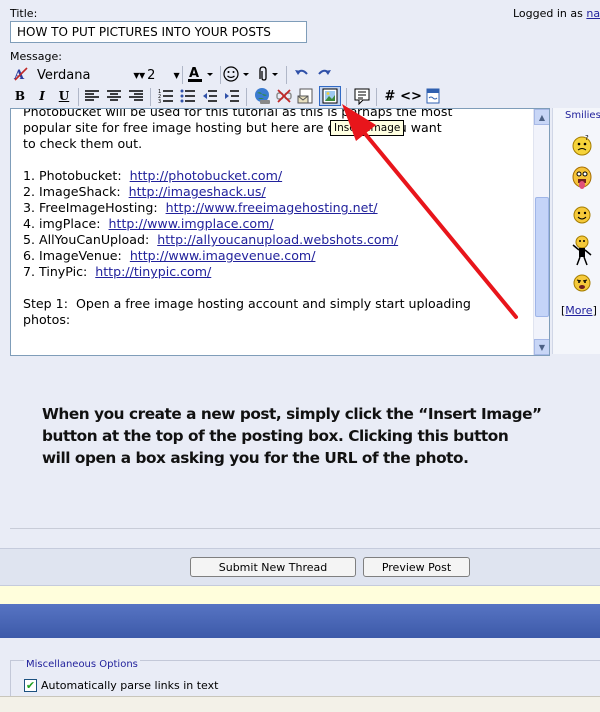 This screenshot has height=712, width=600. I want to click on toolbar-row-insert: B I U 123 # <>, so click(225, 97).